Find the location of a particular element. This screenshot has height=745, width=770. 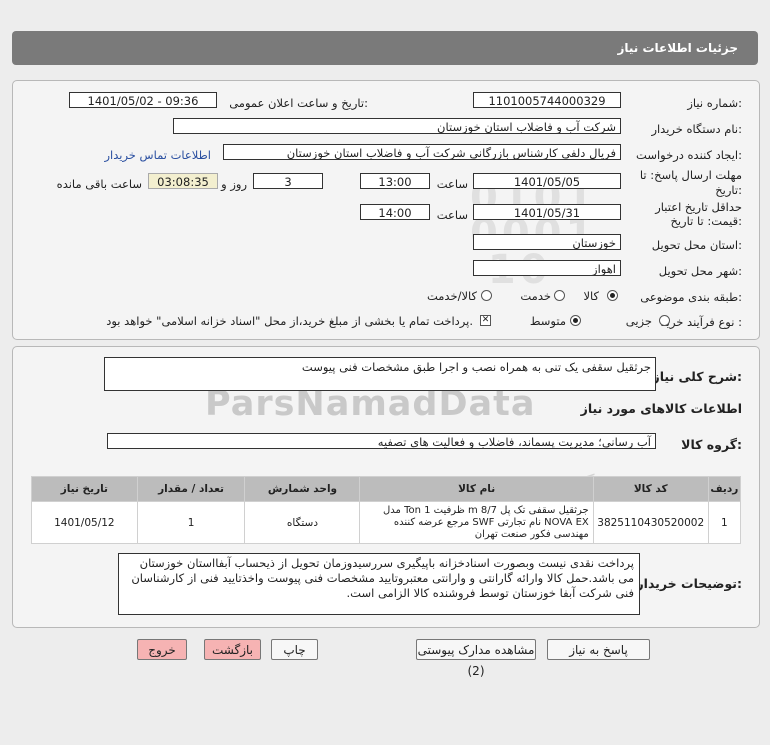

category-service-label: خدمت is located at coordinates (535, 296).